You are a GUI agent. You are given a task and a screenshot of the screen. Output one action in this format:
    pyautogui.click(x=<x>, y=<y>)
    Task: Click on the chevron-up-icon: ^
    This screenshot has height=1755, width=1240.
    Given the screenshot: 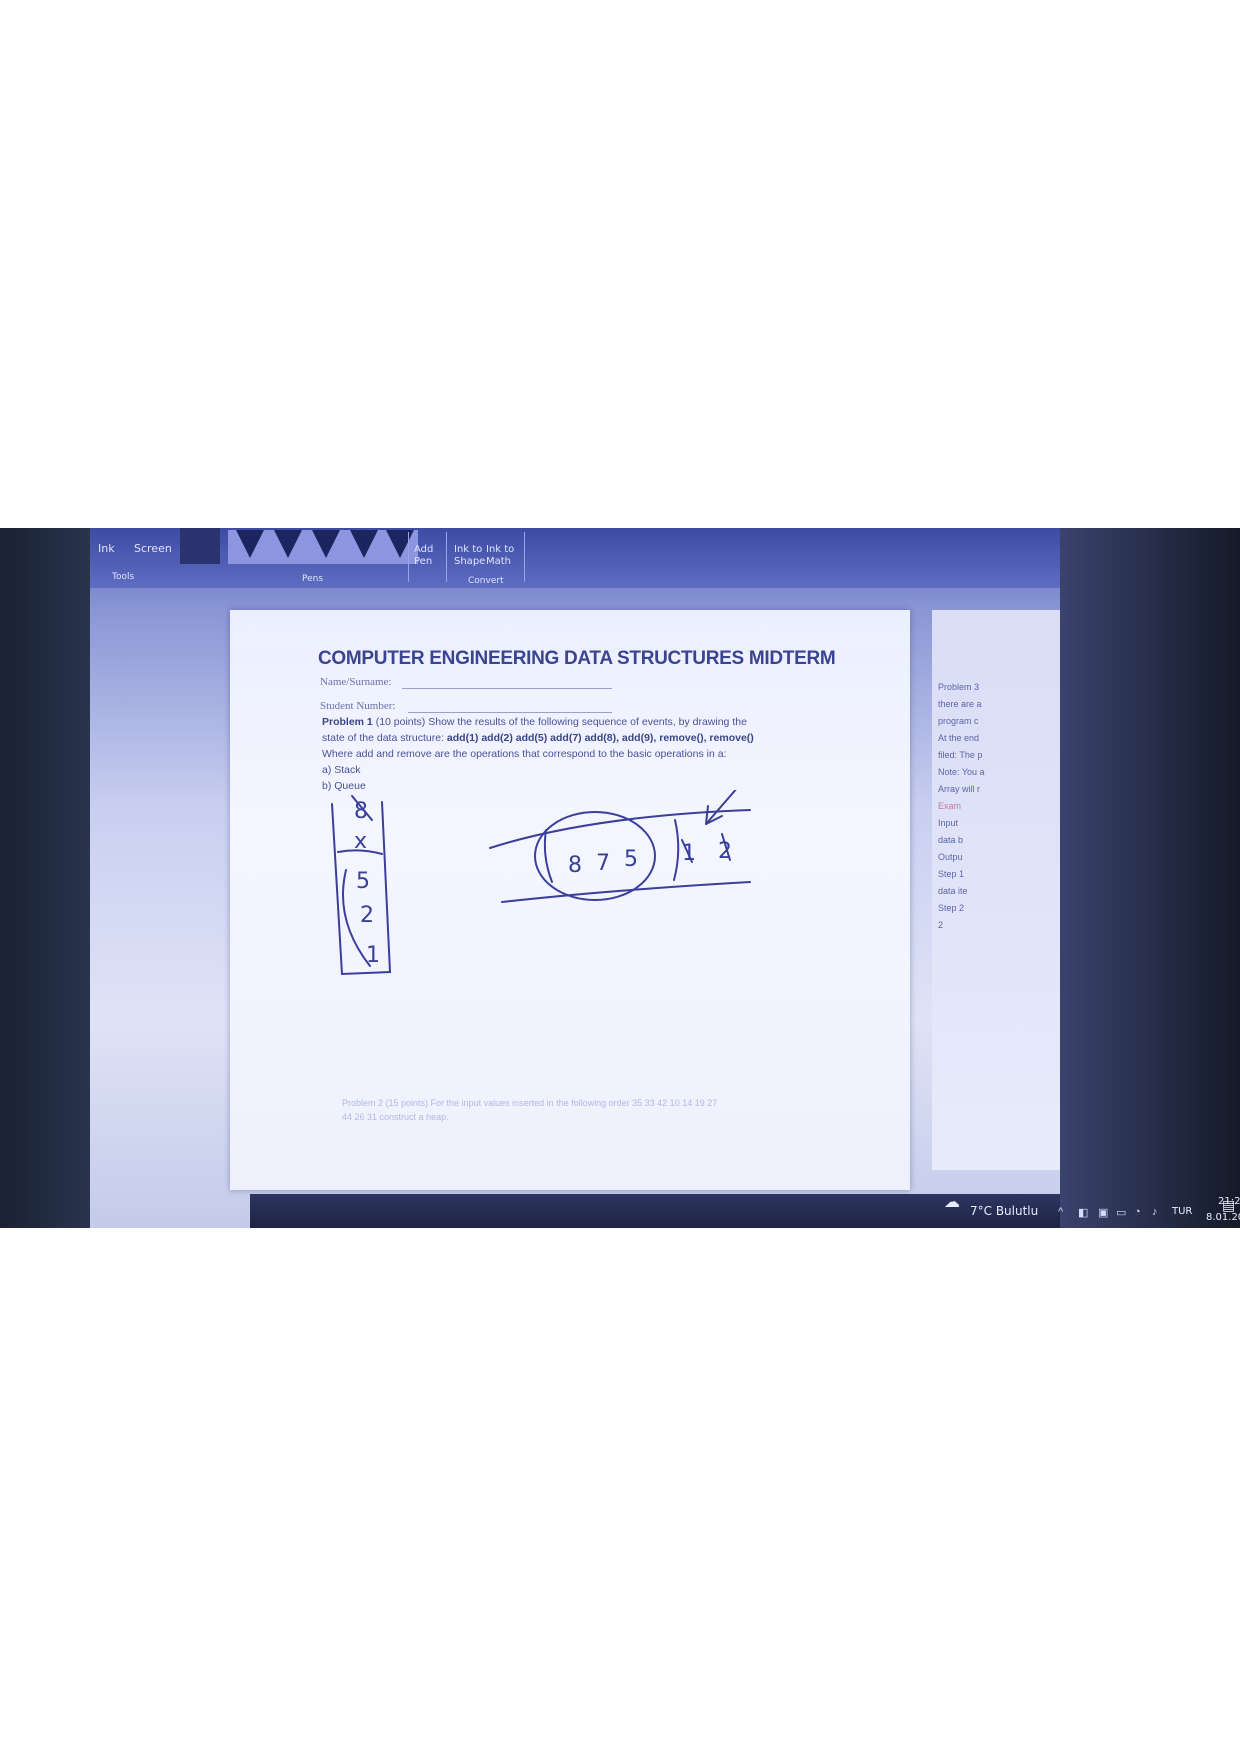 What is the action you would take?
    pyautogui.click(x=1060, y=1212)
    